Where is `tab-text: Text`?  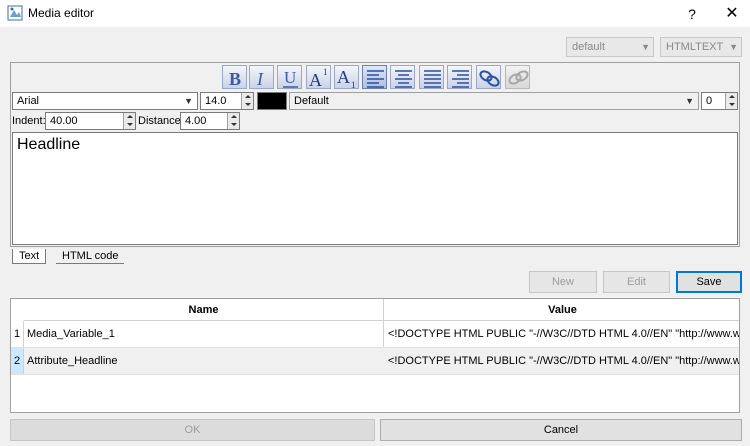
tab-text: Text is located at coordinates (29, 256).